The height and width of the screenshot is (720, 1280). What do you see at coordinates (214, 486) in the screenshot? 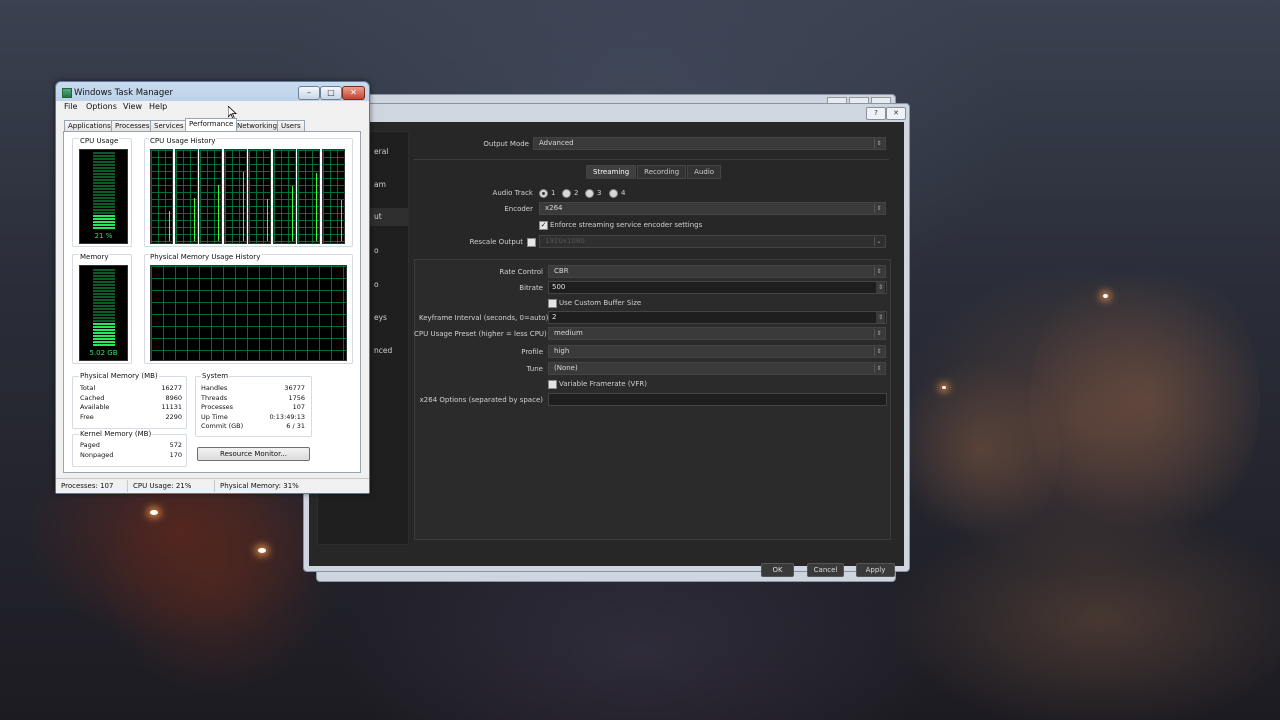
I see `status-separator` at bounding box center [214, 486].